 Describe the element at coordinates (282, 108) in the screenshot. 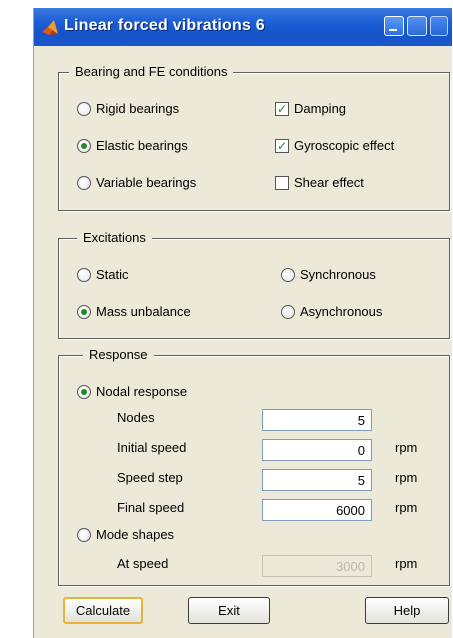

I see `damping-check-icon: ✓` at that location.